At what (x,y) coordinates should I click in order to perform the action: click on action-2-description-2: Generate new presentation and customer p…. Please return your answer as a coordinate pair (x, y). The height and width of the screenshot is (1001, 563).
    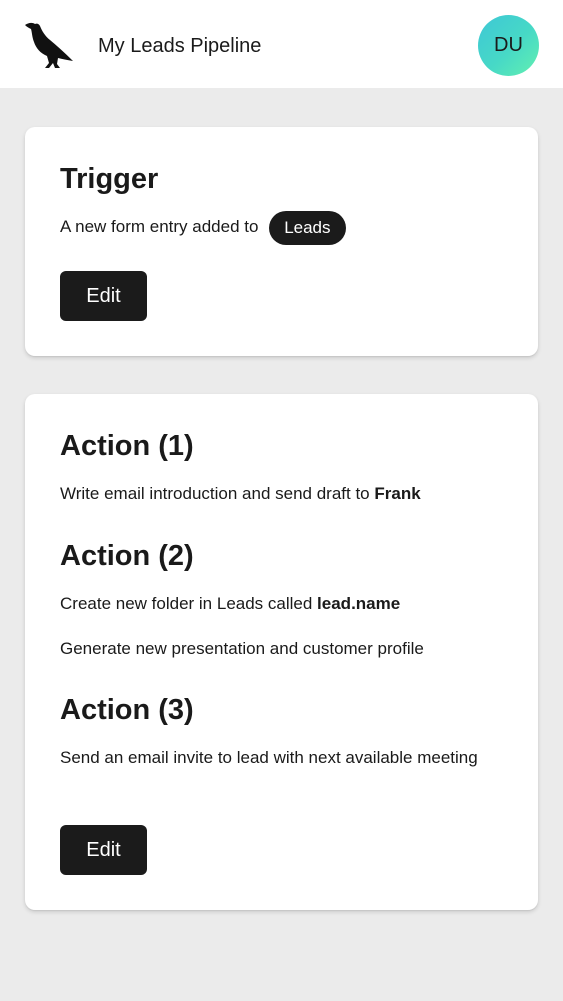
    Looking at the image, I should click on (242, 648).